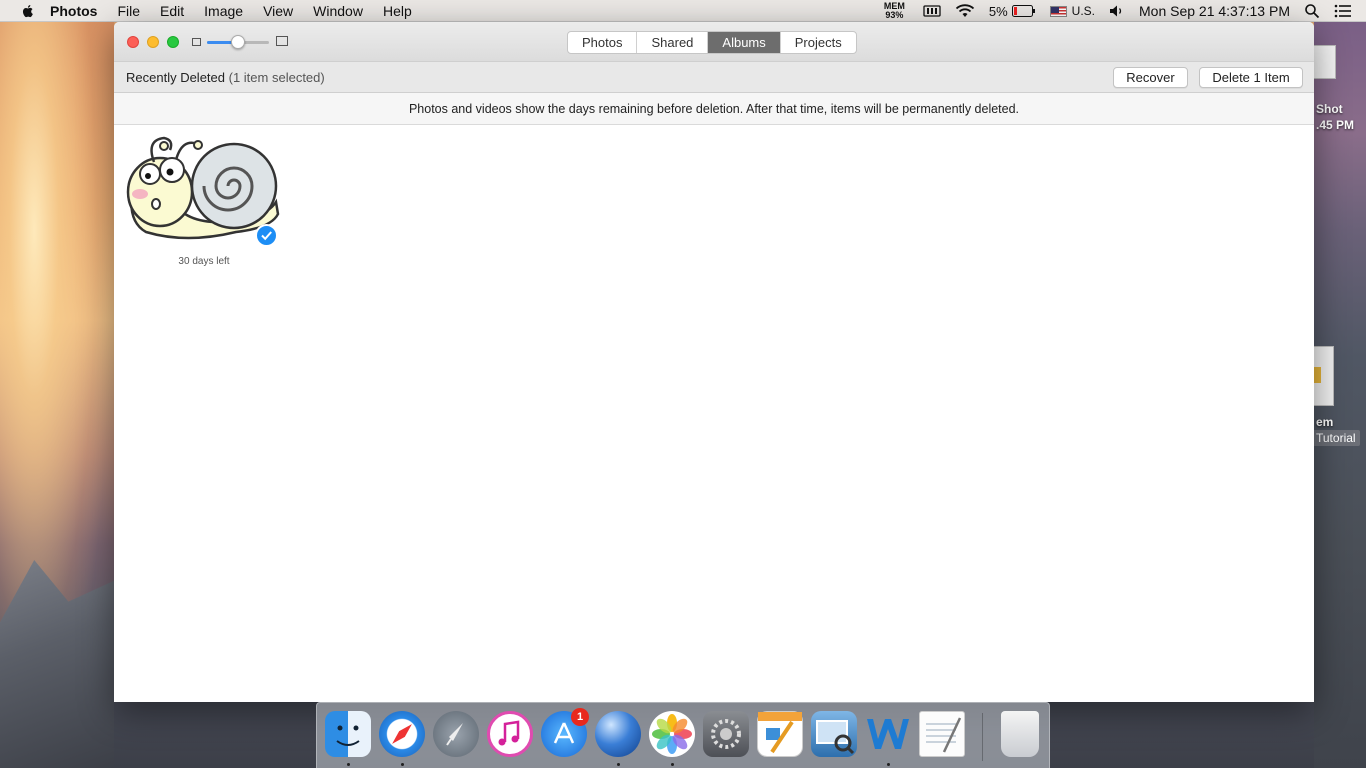 The width and height of the screenshot is (1366, 768). Describe the element at coordinates (1335, 125) in the screenshot. I see `desktop-icon-label: .45 PM` at that location.